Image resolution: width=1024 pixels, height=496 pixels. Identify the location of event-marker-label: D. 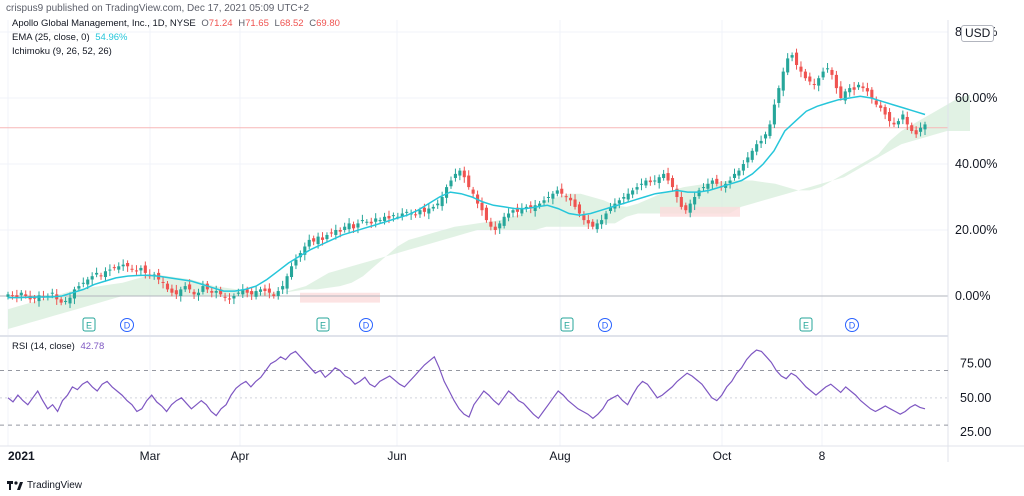
(366, 326).